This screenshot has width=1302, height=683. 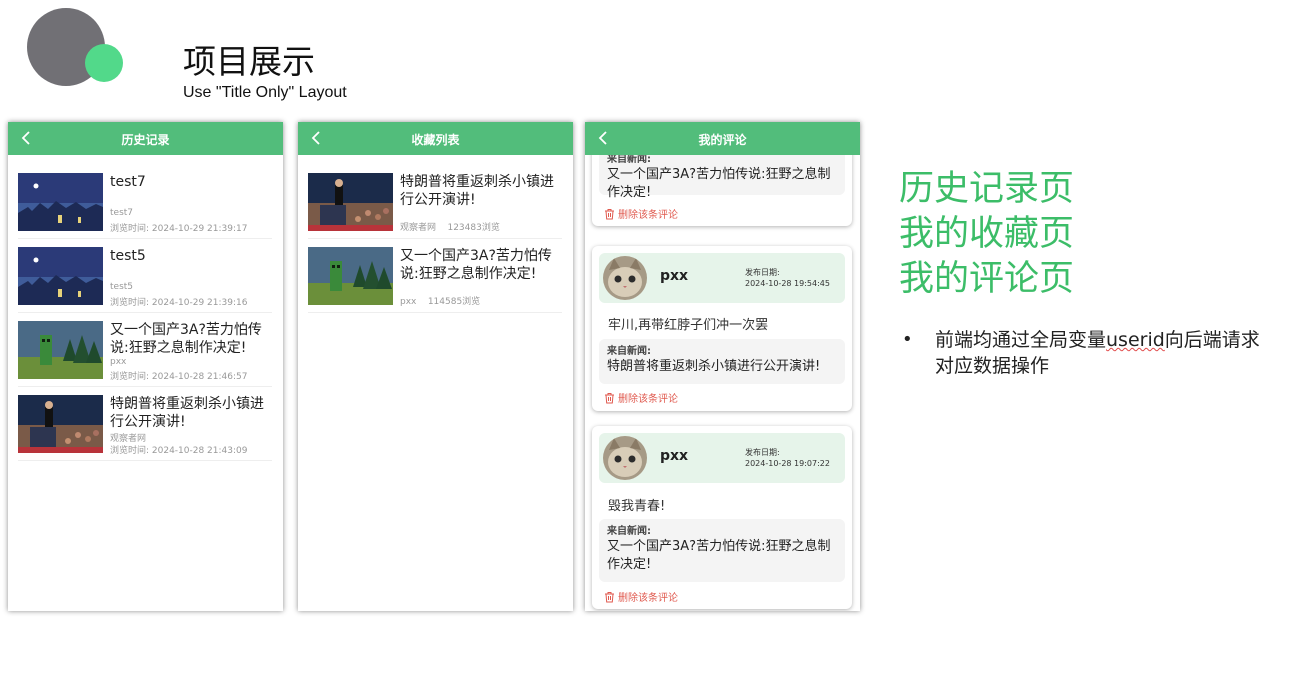 I want to click on pages-list-item: 我的收藏页, so click(x=987, y=234).